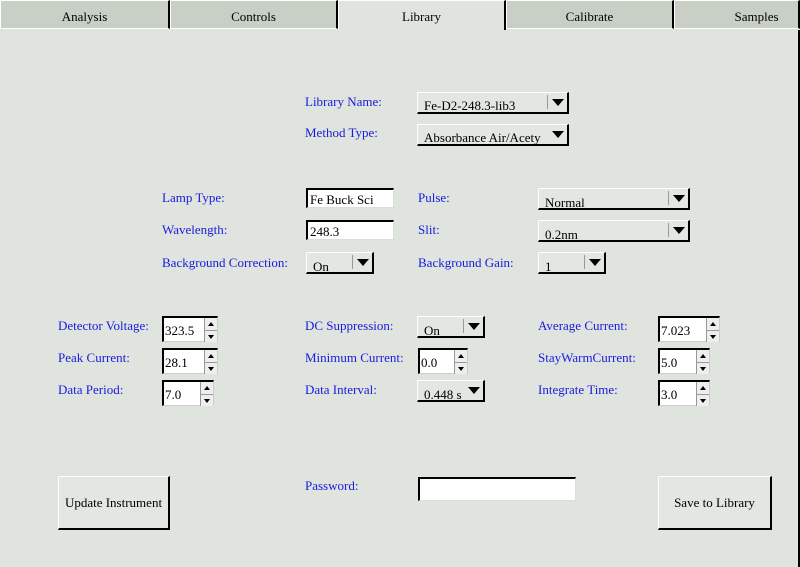  Describe the element at coordinates (470, 105) in the screenshot. I see `library-name-value: Fe-D2-248.3-lib3` at that location.